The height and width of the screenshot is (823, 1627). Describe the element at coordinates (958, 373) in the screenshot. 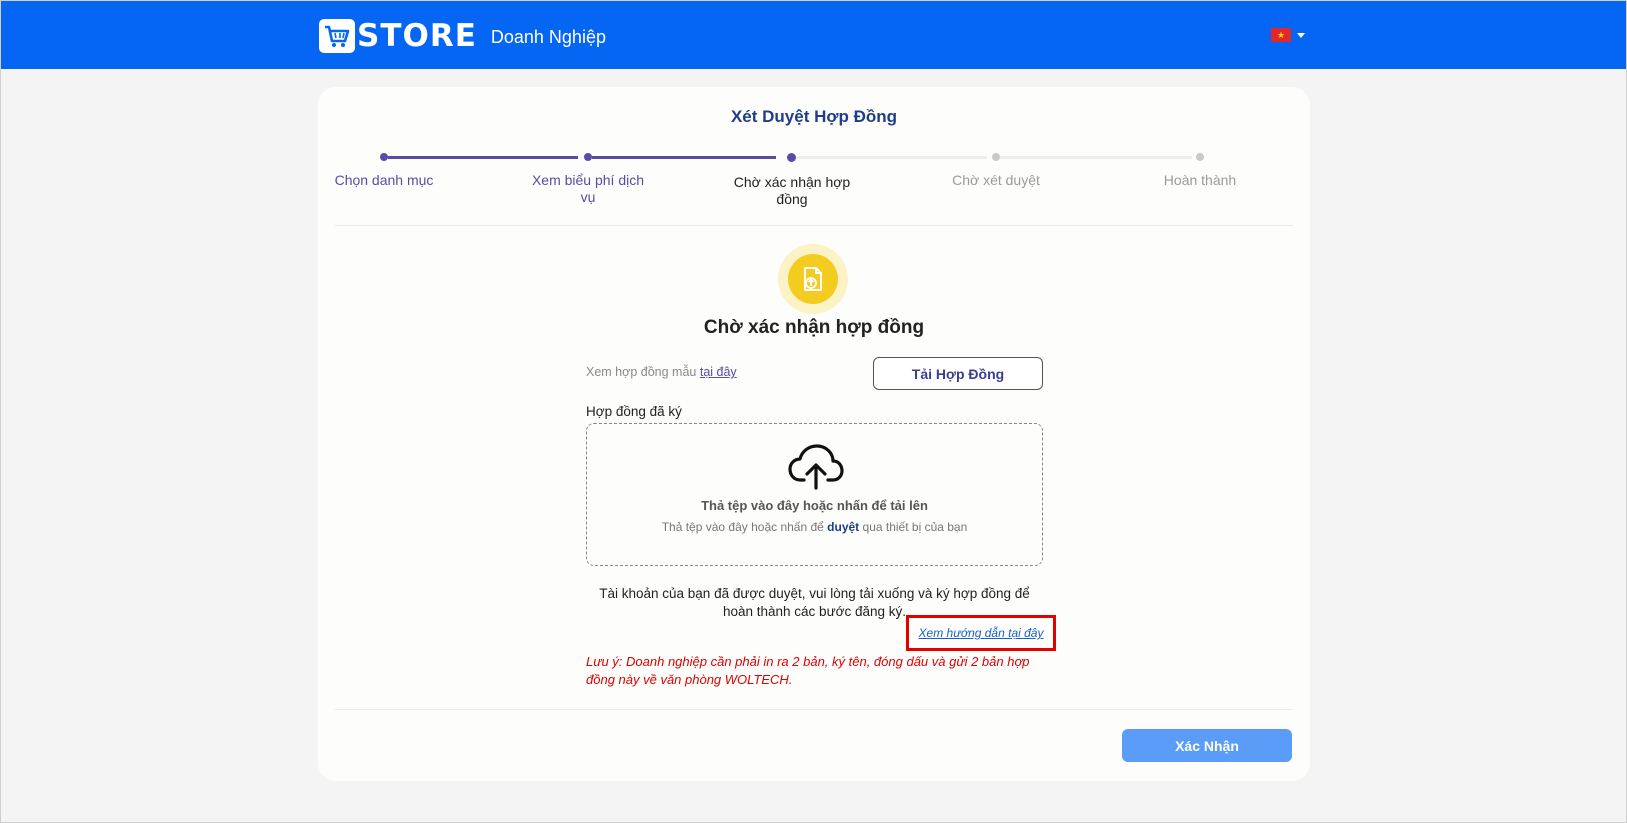

I see `download-contract-button: Tải Hợp Đồng` at that location.